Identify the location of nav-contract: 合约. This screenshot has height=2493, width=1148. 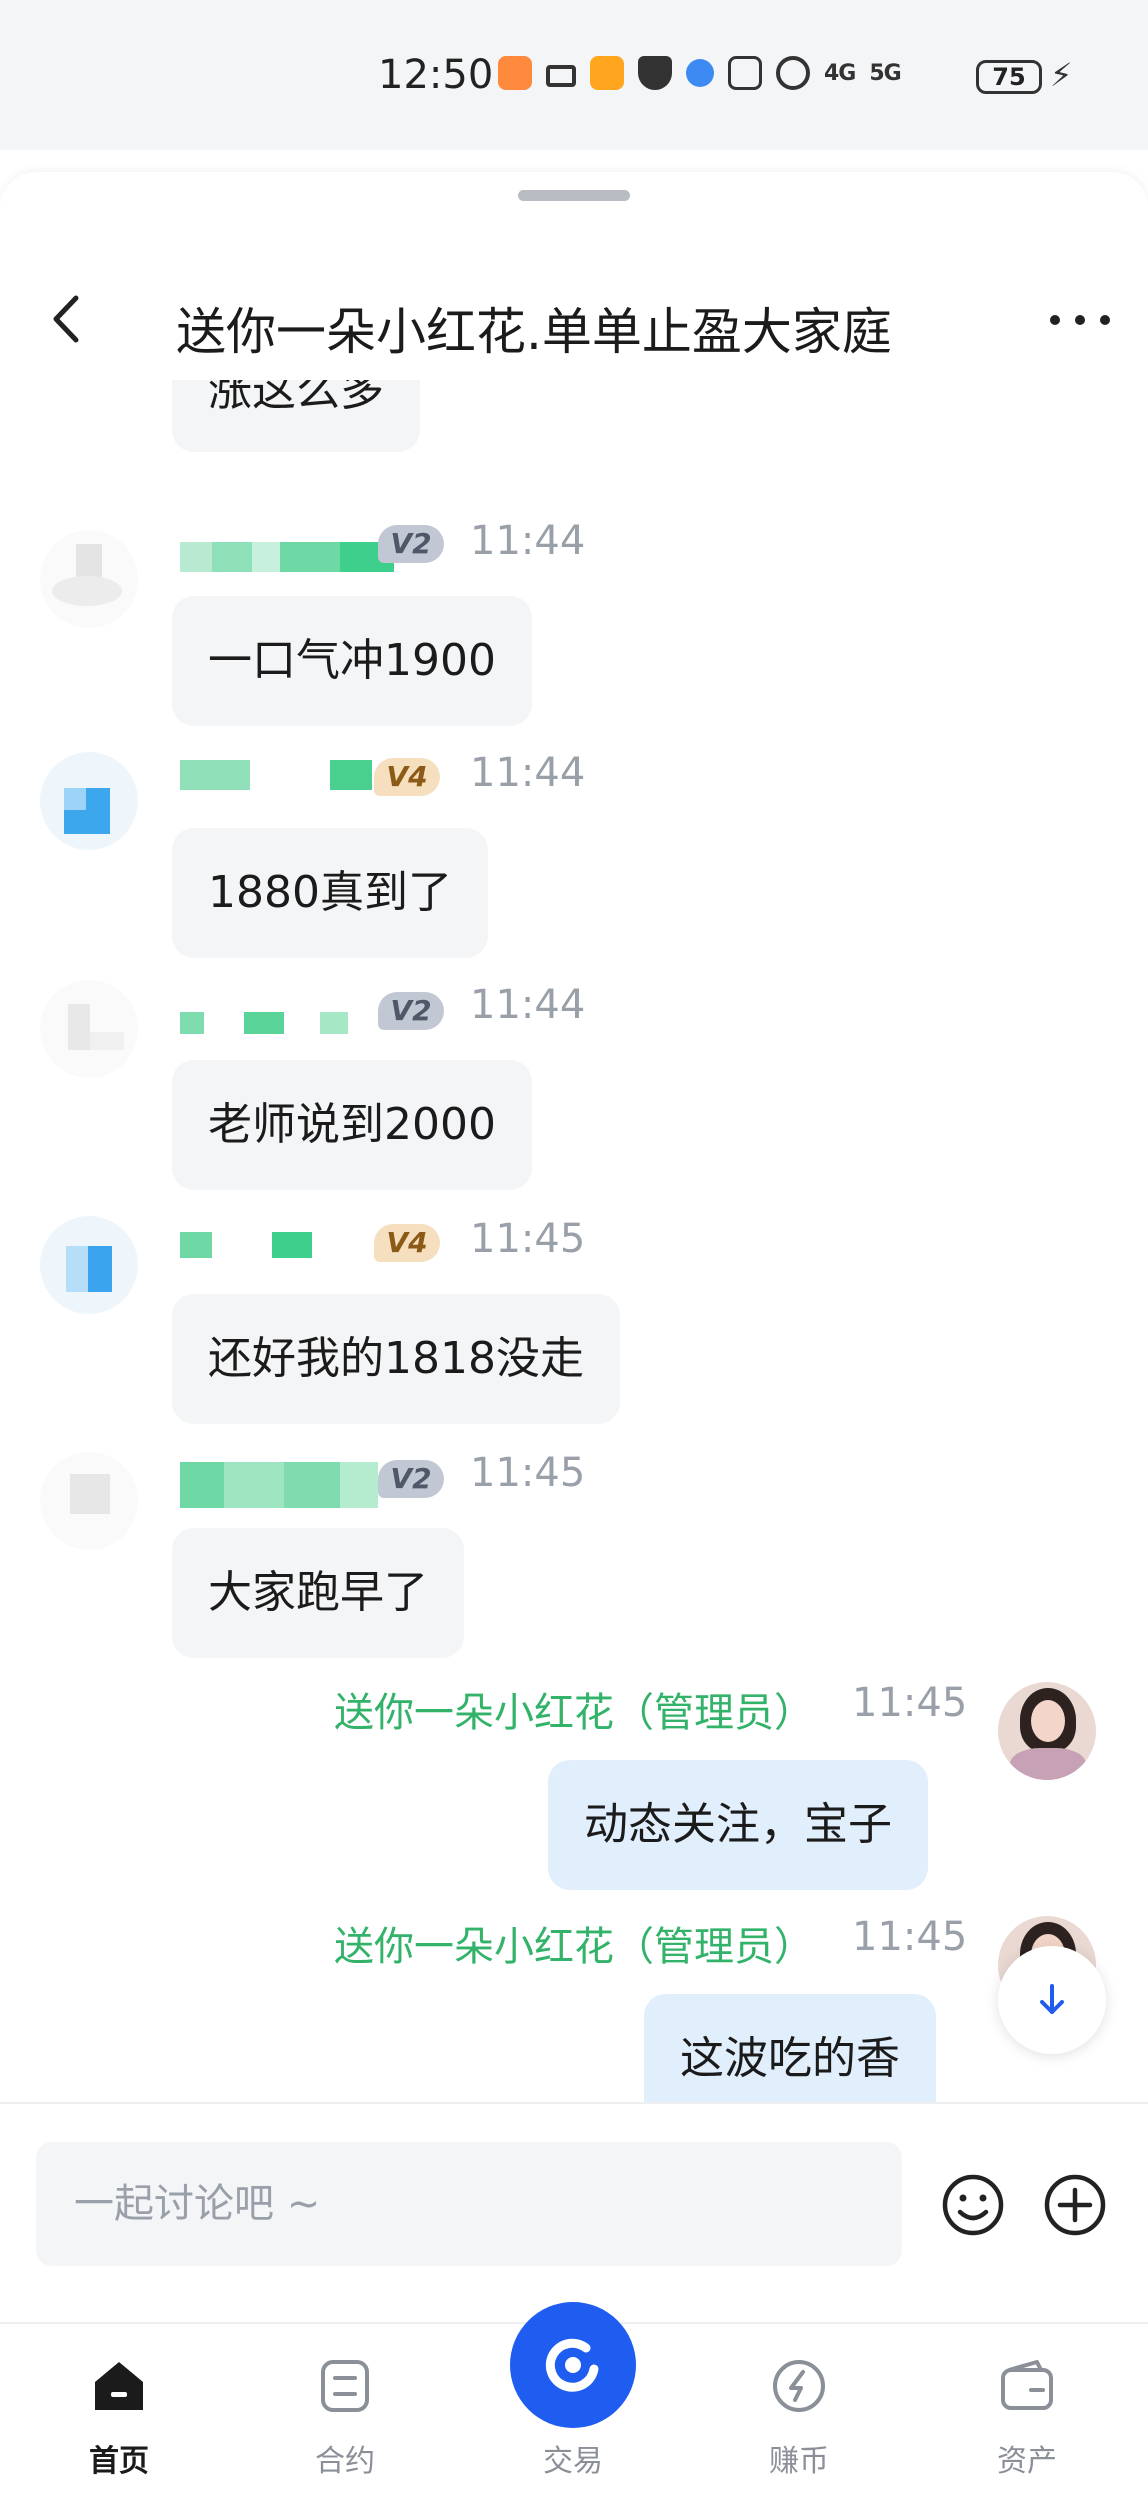
(345, 2408).